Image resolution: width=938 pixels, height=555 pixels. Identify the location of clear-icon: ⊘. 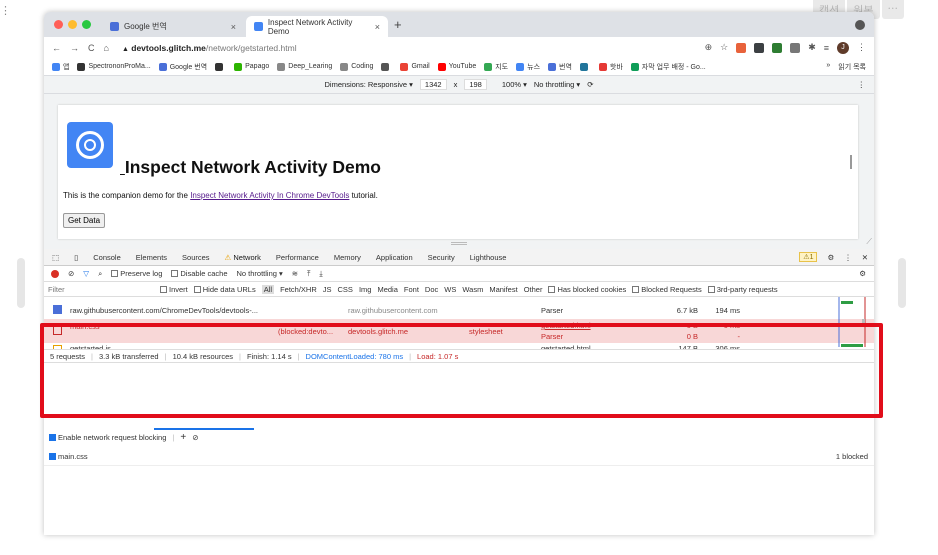
(71, 273).